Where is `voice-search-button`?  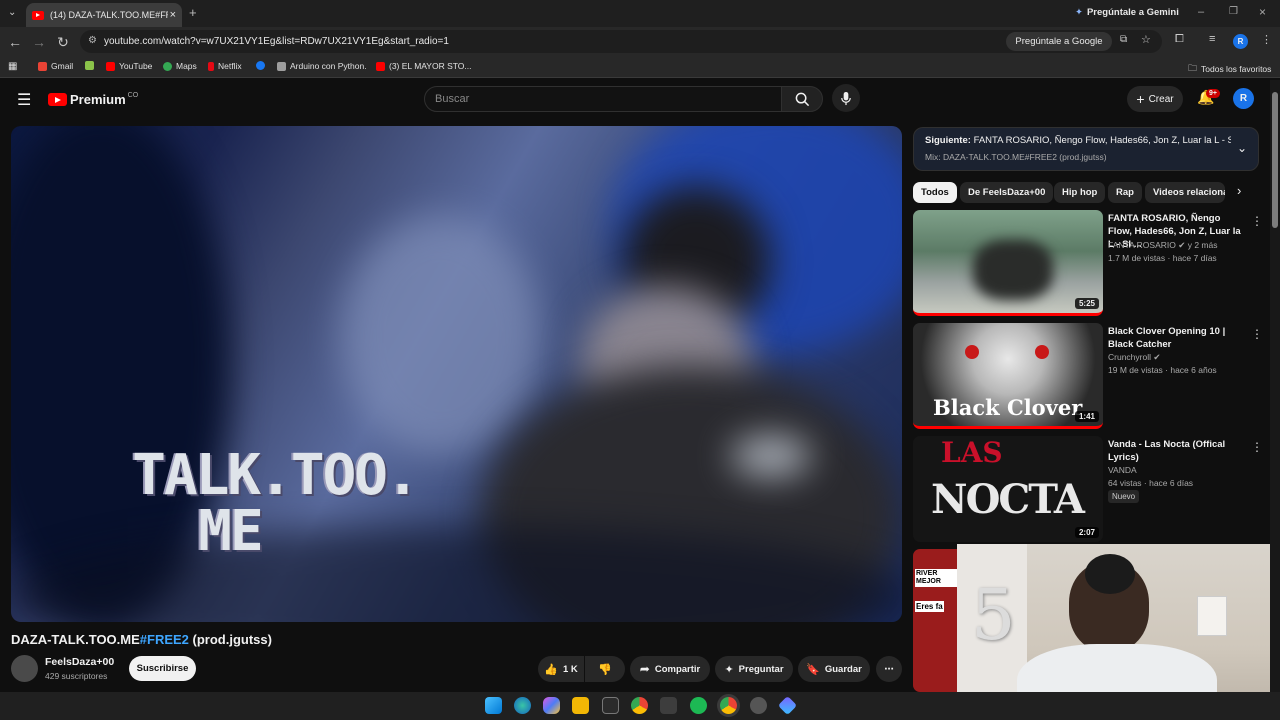 voice-search-button is located at coordinates (846, 98).